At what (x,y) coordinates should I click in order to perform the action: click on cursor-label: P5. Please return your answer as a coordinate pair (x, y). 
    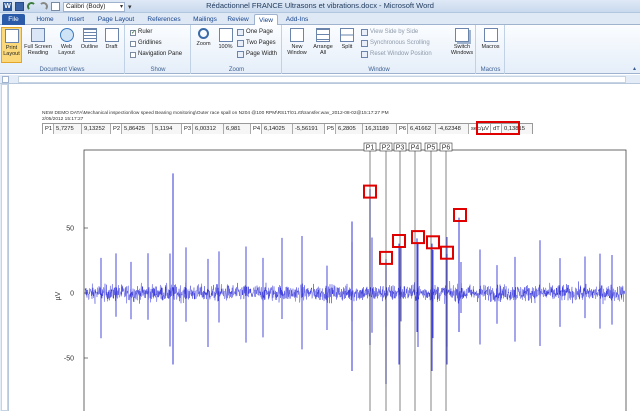
    Looking at the image, I should click on (431, 148).